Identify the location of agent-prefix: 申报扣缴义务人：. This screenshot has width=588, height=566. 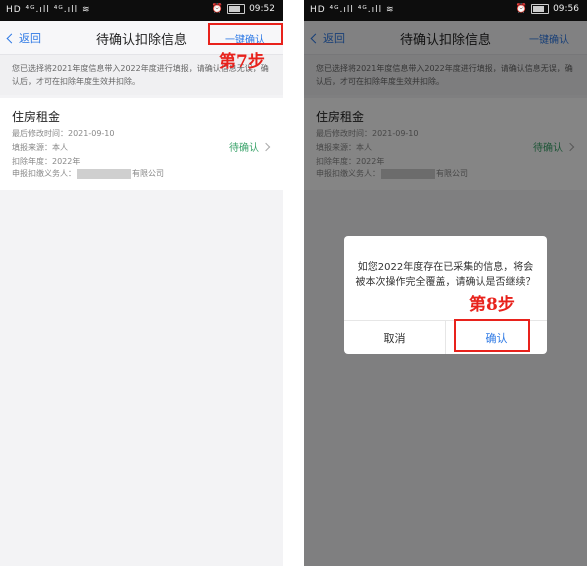
(44, 173).